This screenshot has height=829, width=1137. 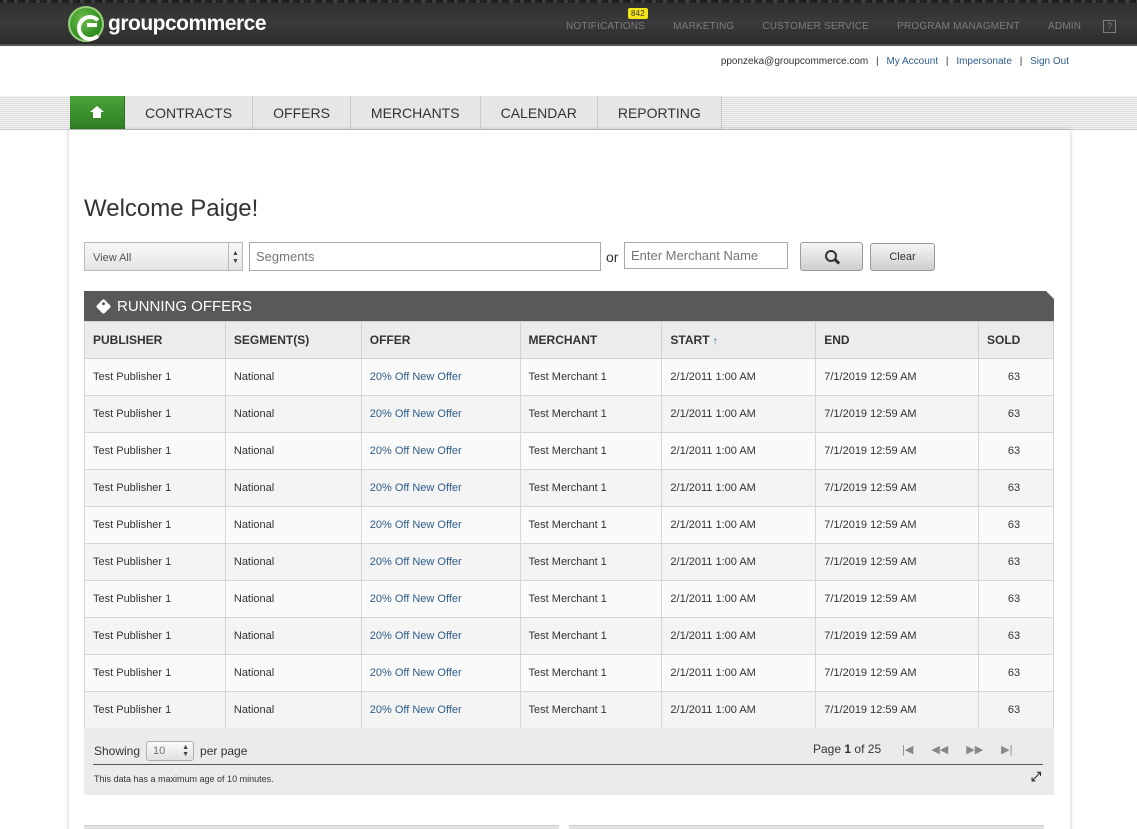 What do you see at coordinates (815, 26) in the screenshot?
I see `top-nav-customer-service: CUSTOMER SERVICE` at bounding box center [815, 26].